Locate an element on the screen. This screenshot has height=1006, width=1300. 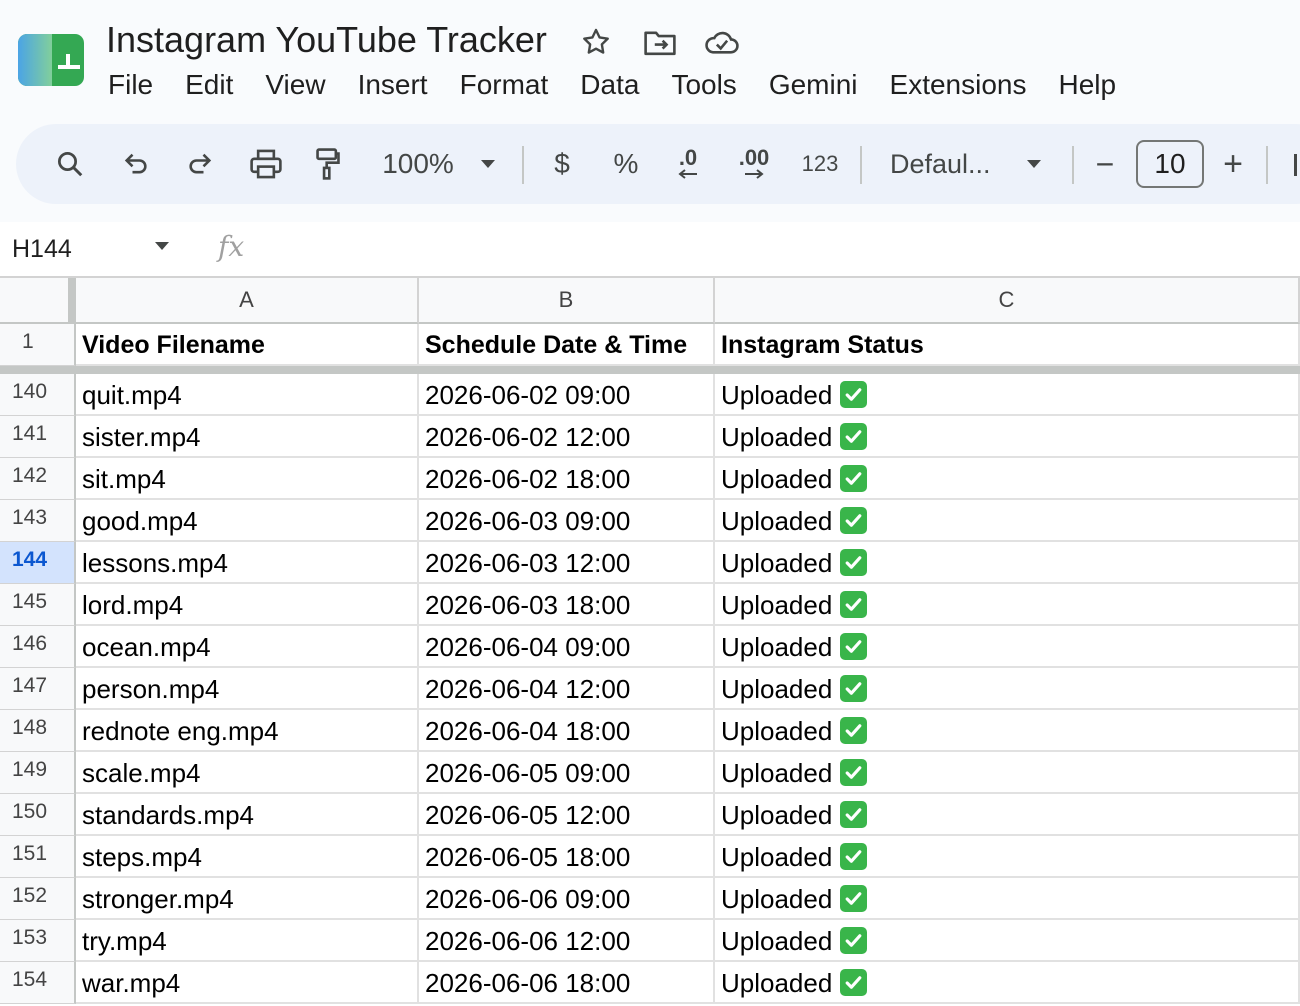
cell-filename: person.mp4 is located at coordinates (247, 689).